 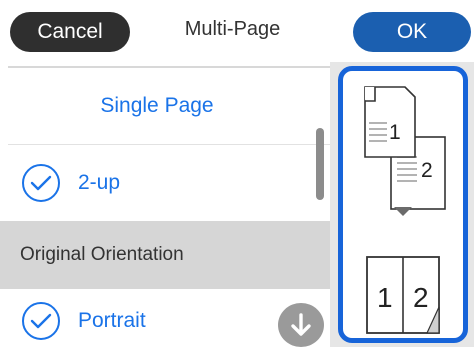 I want to click on scroll-down-button, so click(x=301, y=325).